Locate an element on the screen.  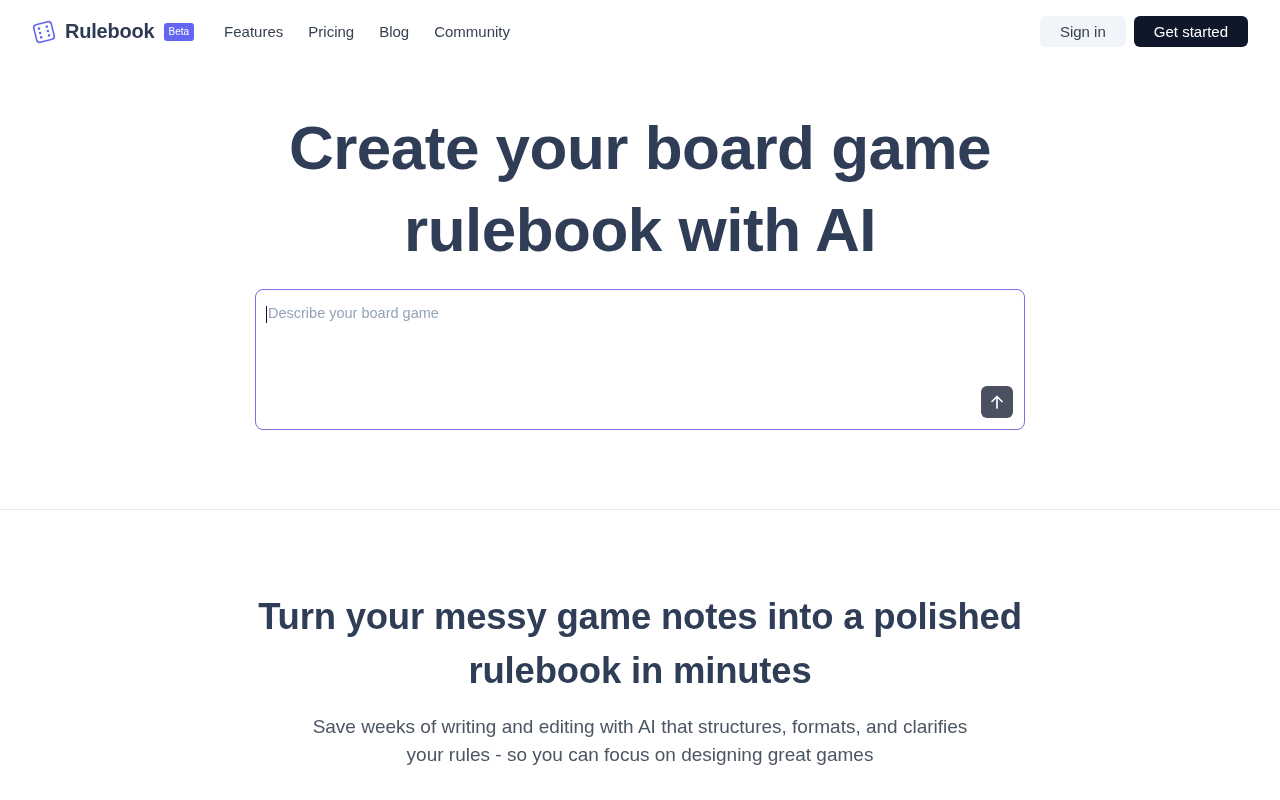
nav-link: Pricing is located at coordinates (331, 31).